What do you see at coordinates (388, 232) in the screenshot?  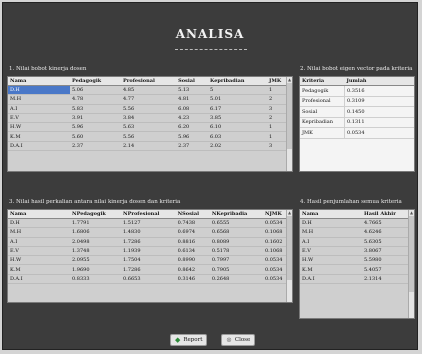 I see `table-cell: 4.6246` at bounding box center [388, 232].